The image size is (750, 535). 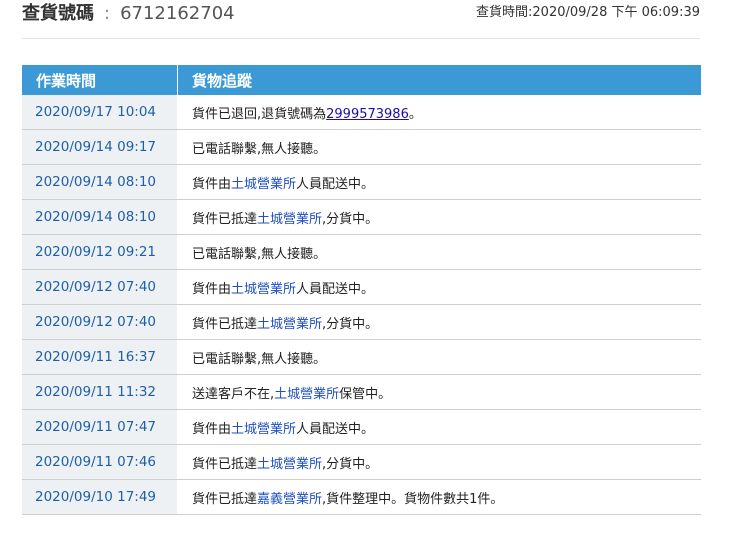 I want to click on table-row: 2020/09/14 08:10 貨件已抵達土城營業所,分貨中。, so click(x=361, y=217).